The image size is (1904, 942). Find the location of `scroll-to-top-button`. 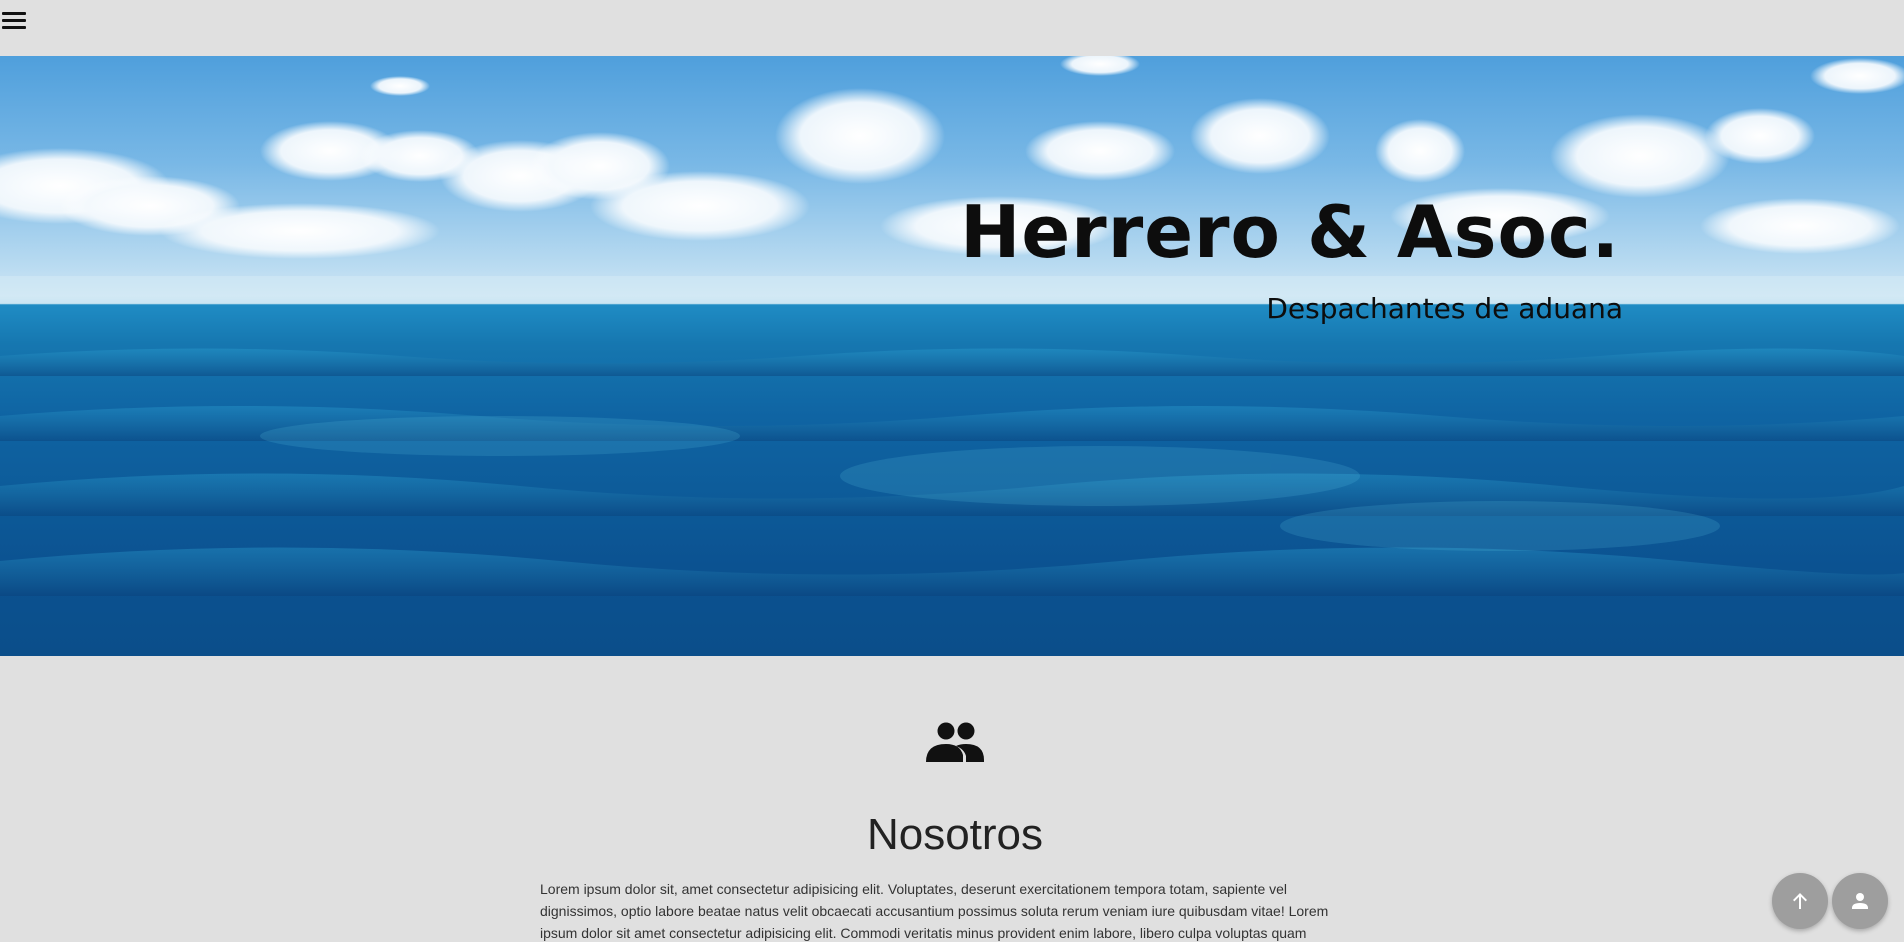

scroll-to-top-button is located at coordinates (1800, 901).